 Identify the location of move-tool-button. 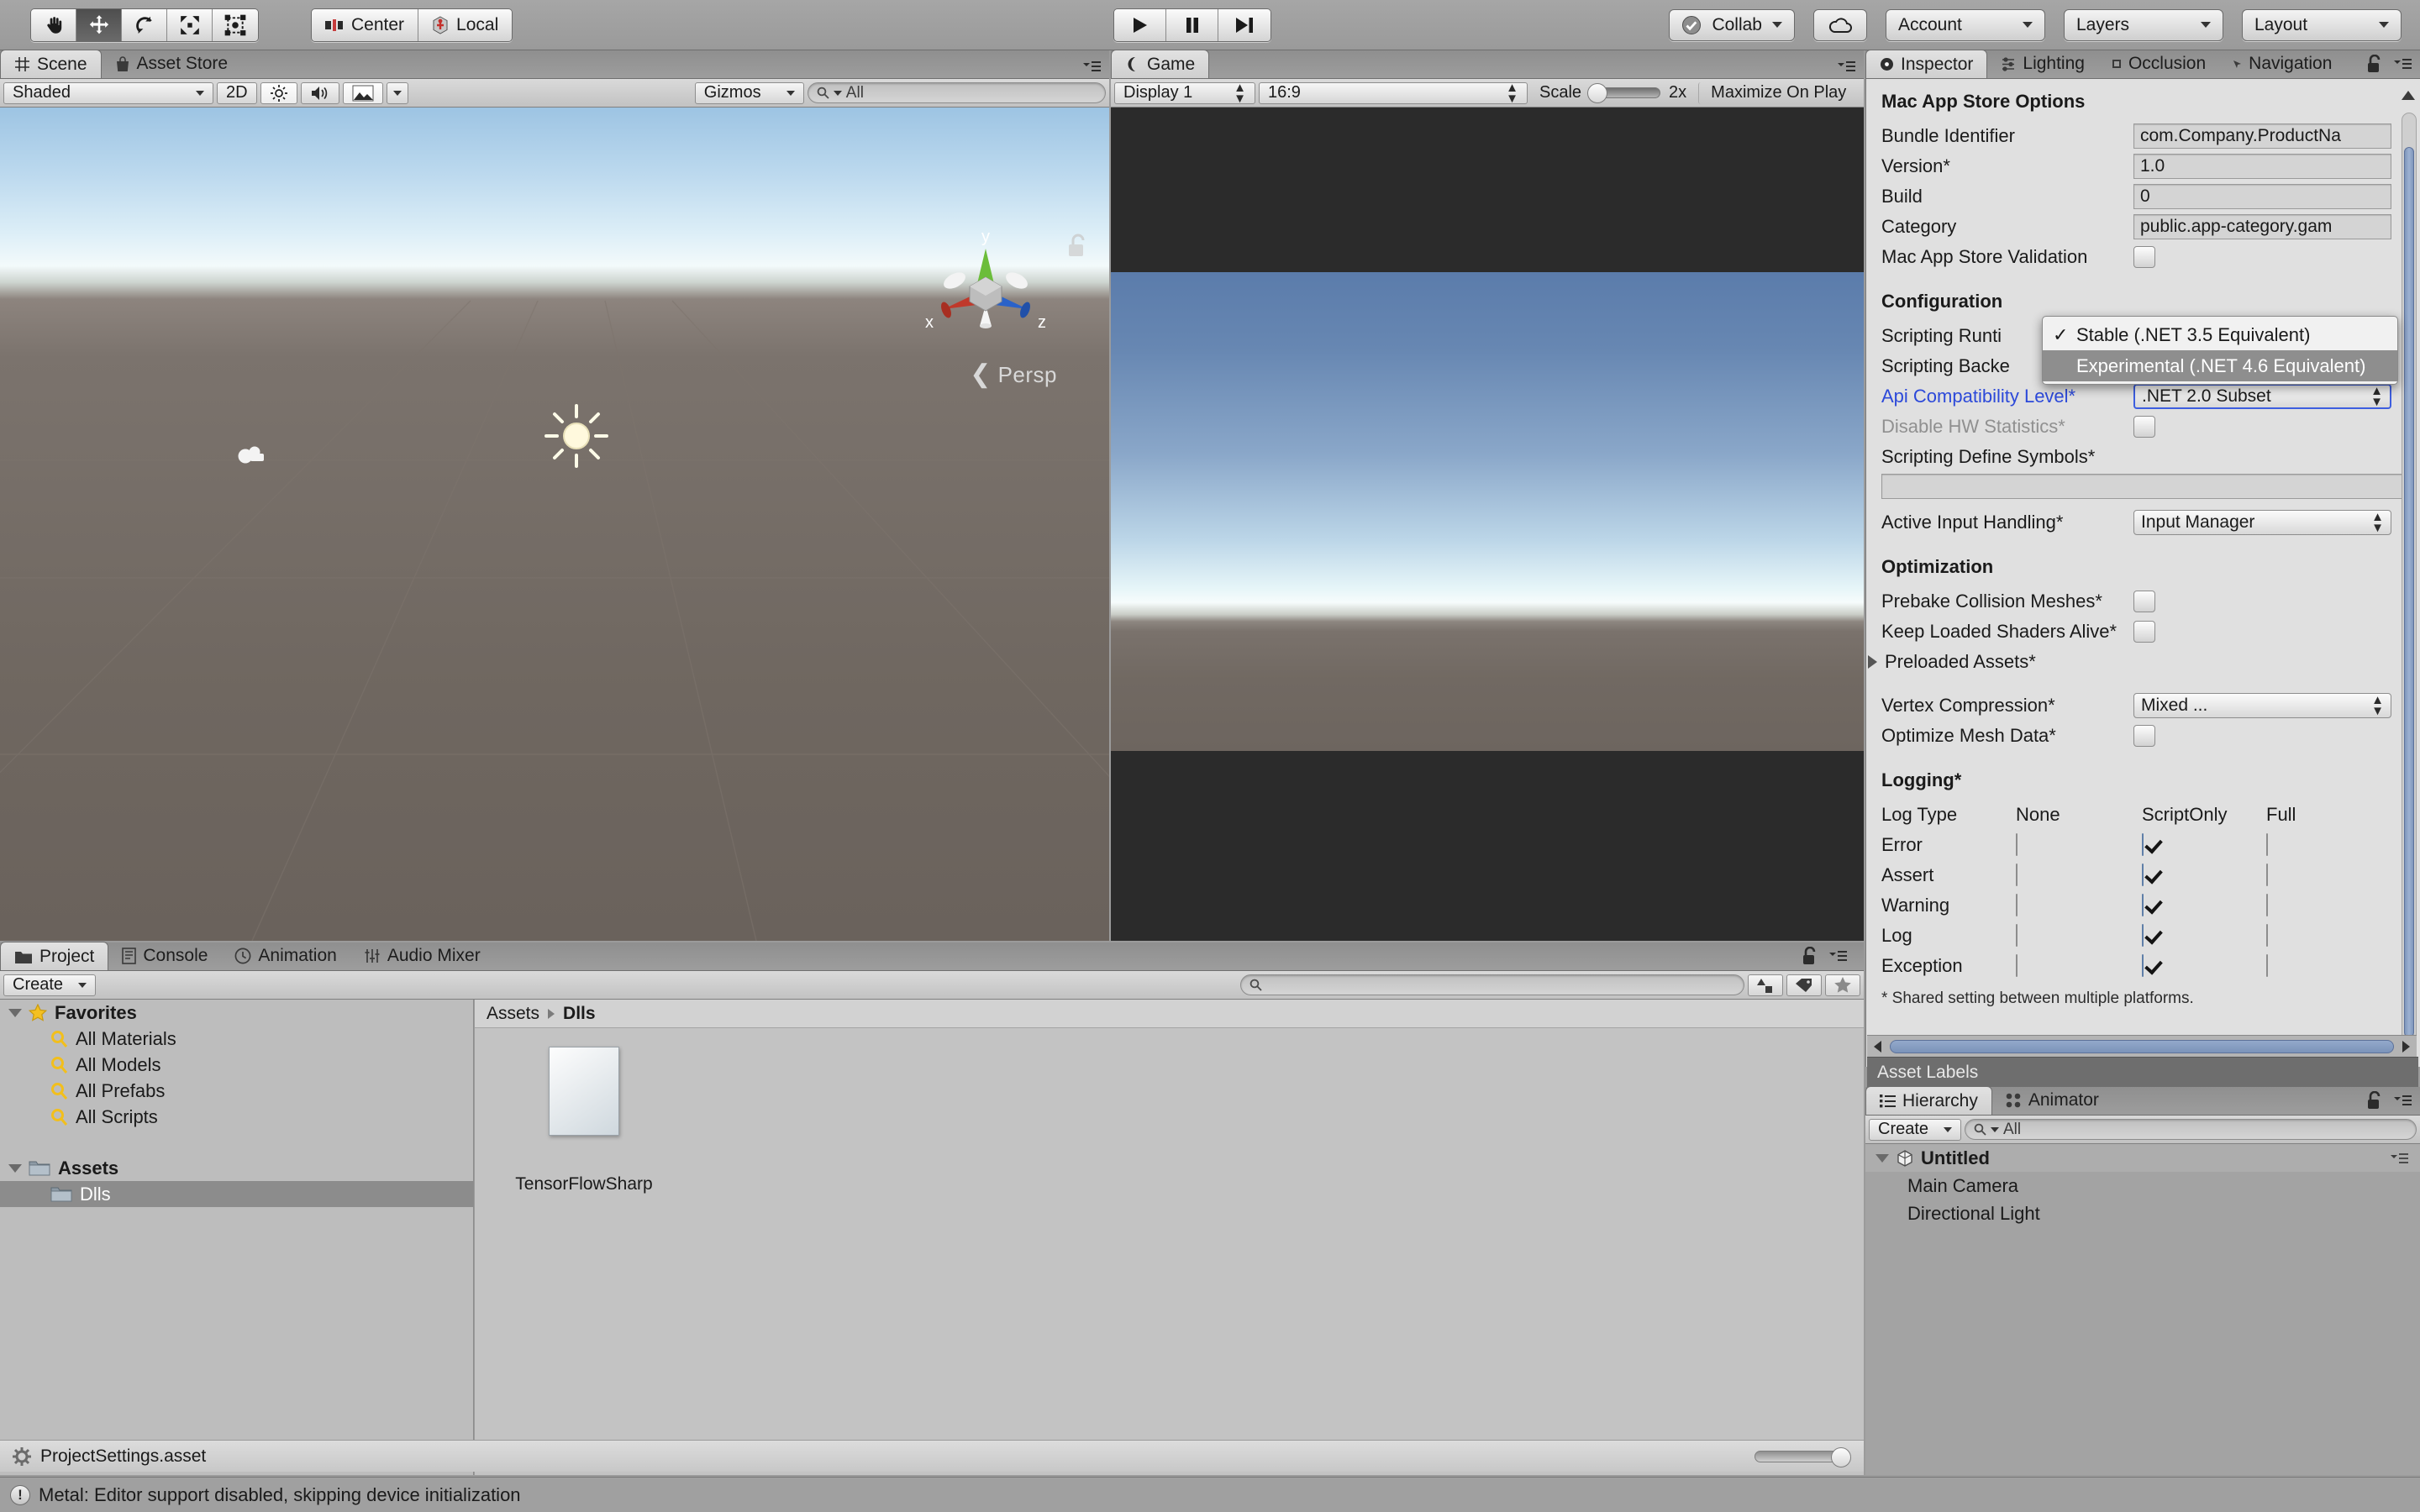
(99, 24).